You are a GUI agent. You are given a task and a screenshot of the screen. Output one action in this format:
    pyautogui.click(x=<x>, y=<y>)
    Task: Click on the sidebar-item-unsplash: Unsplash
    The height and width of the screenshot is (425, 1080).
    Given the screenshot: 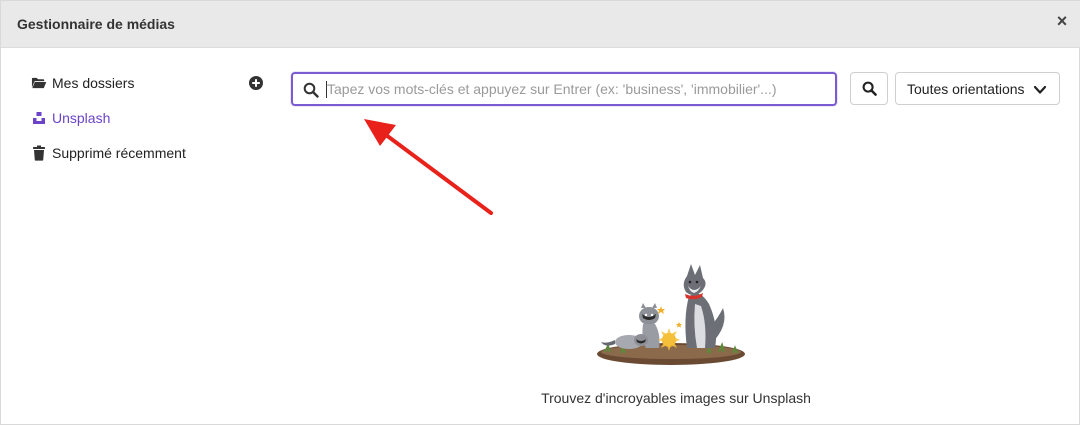 What is the action you would take?
    pyautogui.click(x=70, y=118)
    